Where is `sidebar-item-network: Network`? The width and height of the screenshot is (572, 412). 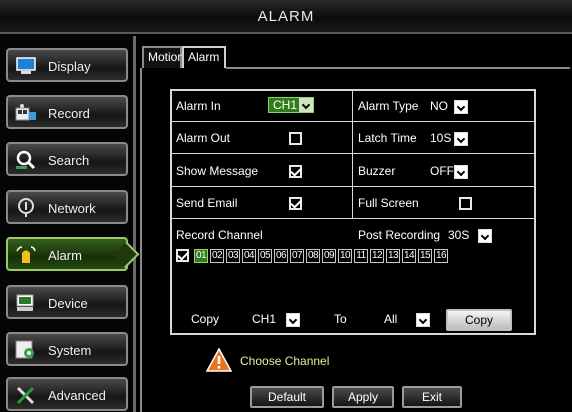
sidebar-item-network: Network is located at coordinates (67, 207).